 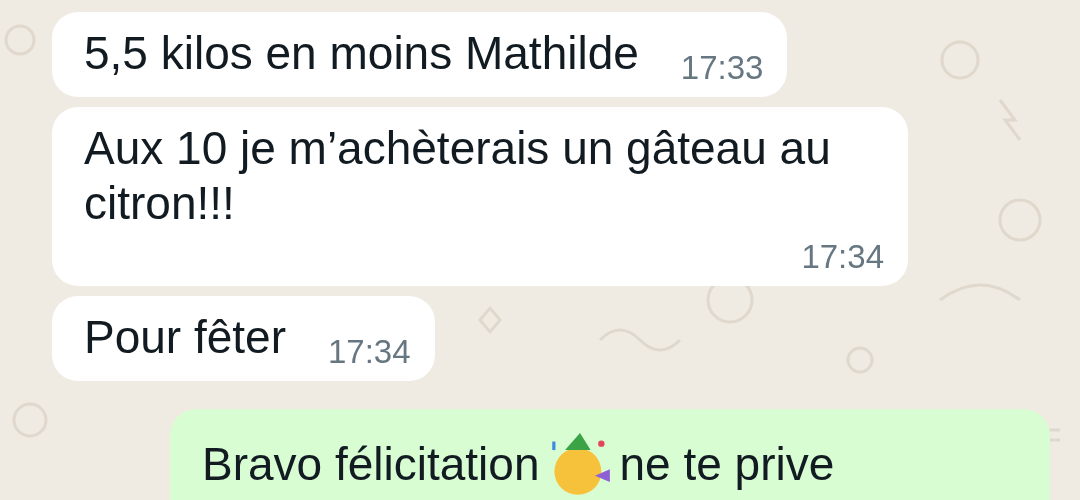 What do you see at coordinates (722, 68) in the screenshot?
I see `message-time: 17:33` at bounding box center [722, 68].